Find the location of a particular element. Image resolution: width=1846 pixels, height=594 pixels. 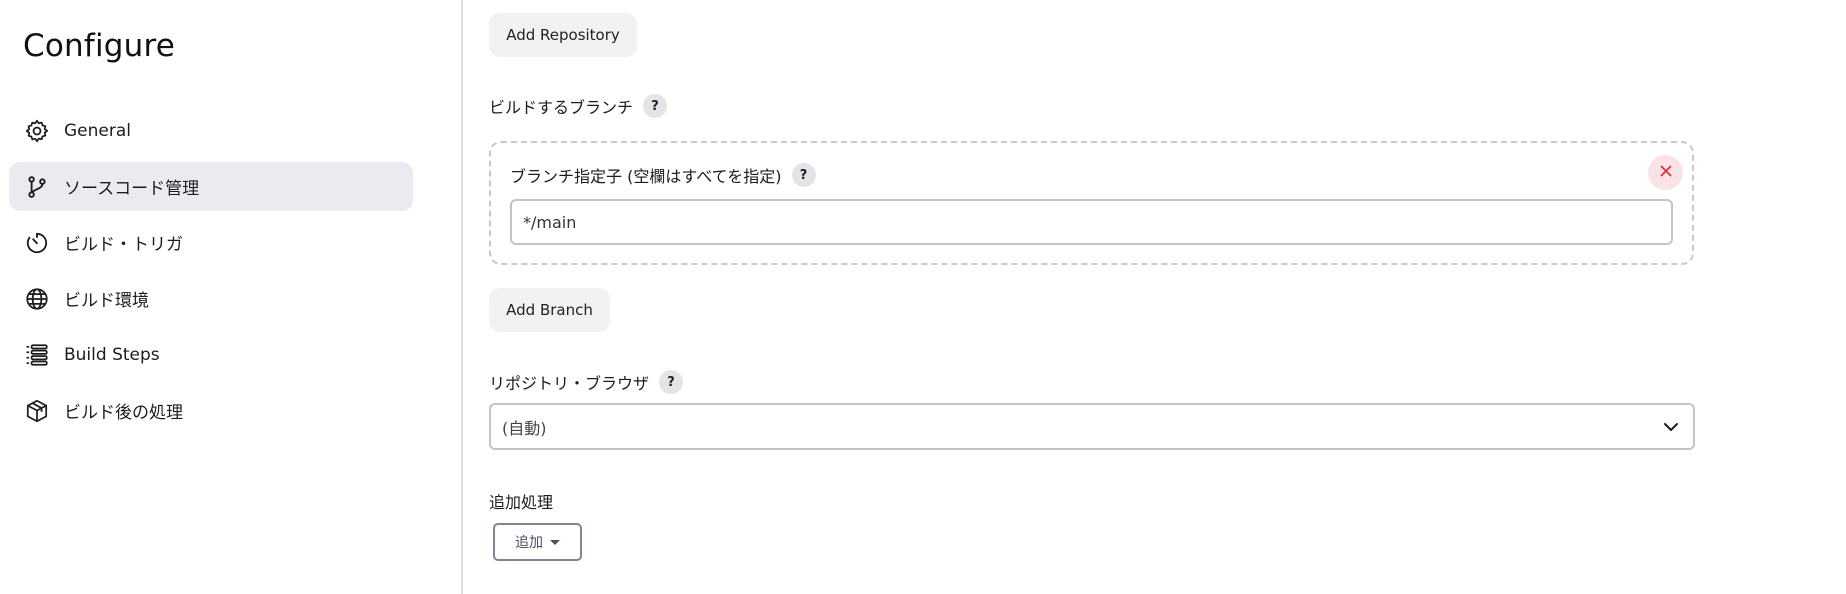

additional-behaviours-label: 追加処理 is located at coordinates (521, 501).